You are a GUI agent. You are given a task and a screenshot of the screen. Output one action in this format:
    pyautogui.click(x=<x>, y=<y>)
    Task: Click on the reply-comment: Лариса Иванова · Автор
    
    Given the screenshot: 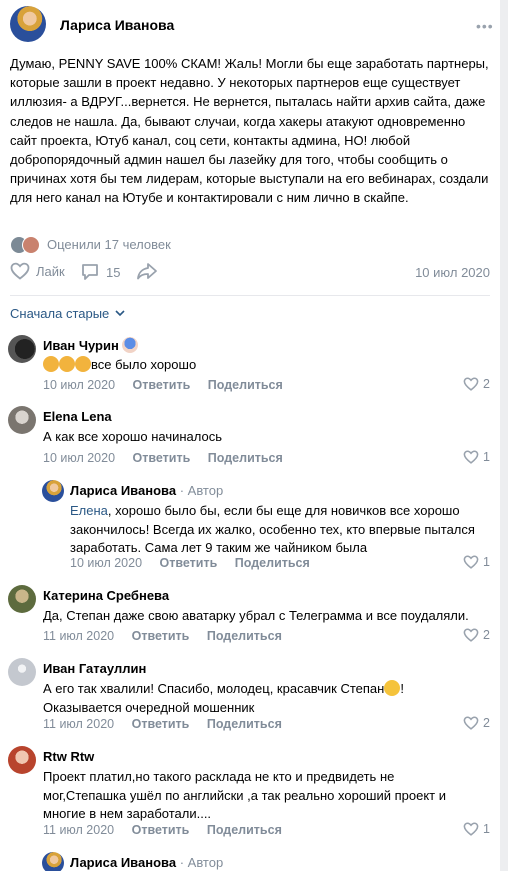 What is the action you would take?
    pyautogui.click(x=250, y=860)
    